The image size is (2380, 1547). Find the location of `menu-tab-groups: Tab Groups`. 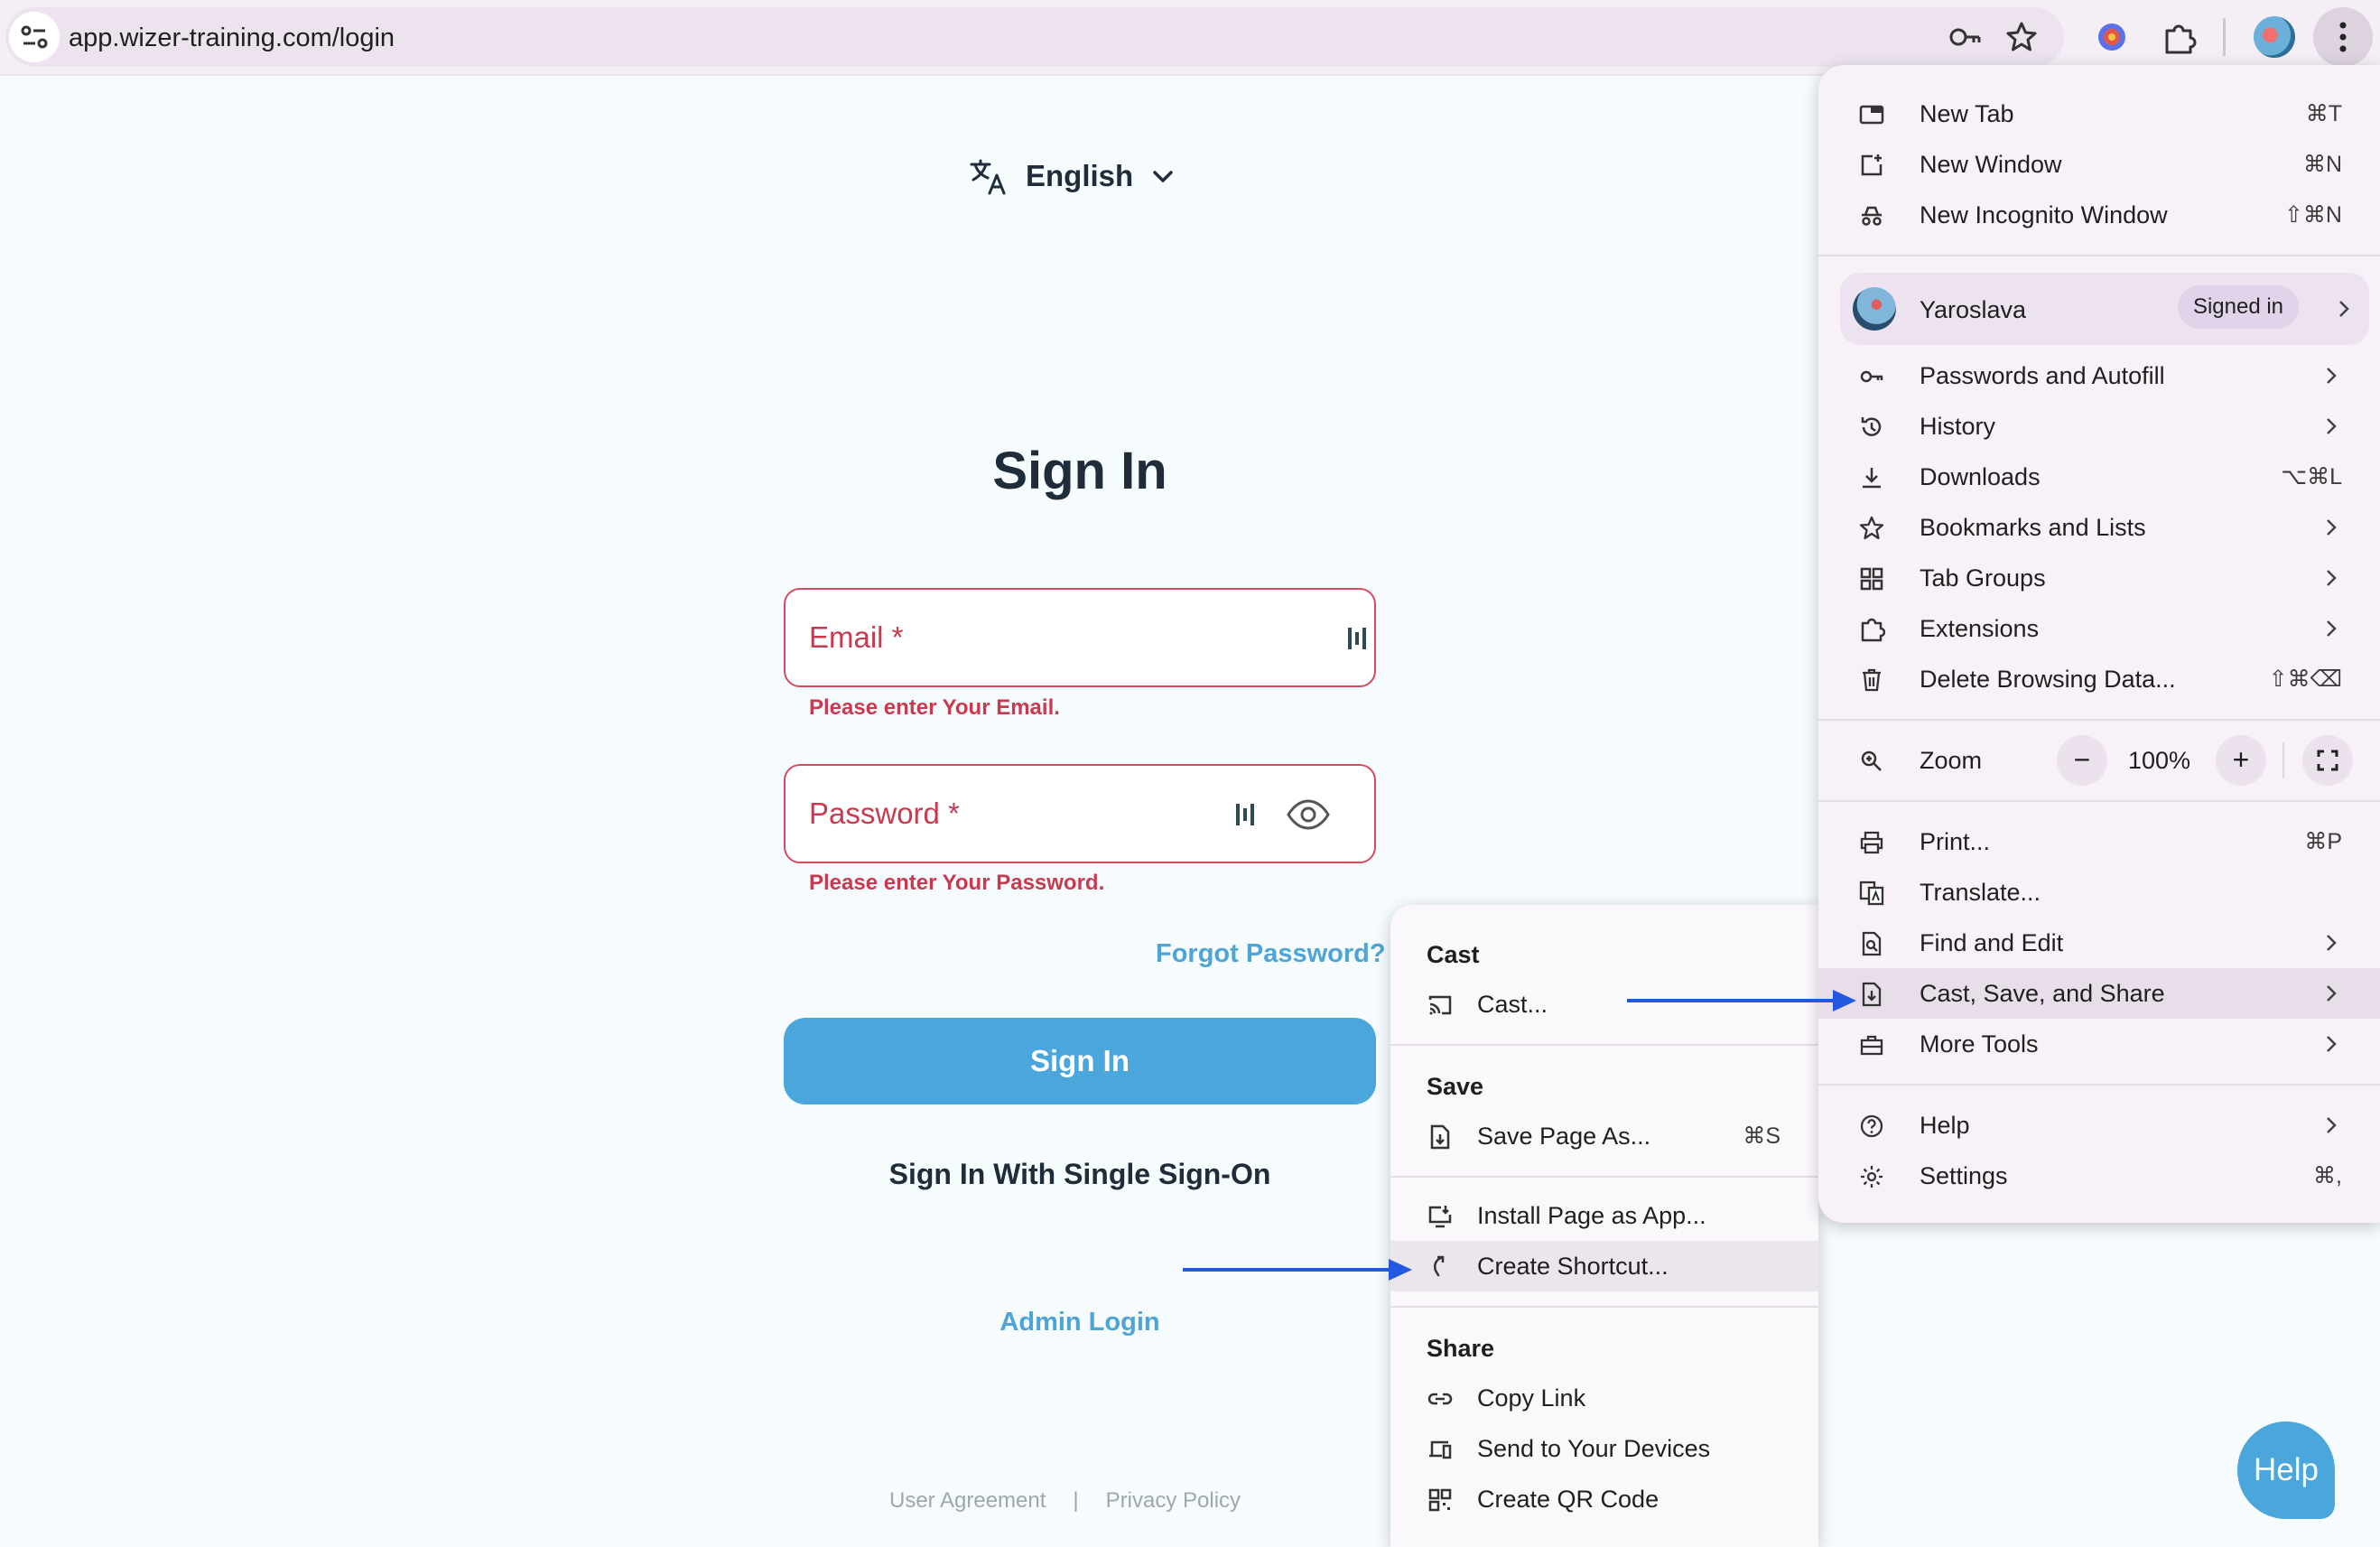

menu-tab-groups: Tab Groups is located at coordinates (2099, 578).